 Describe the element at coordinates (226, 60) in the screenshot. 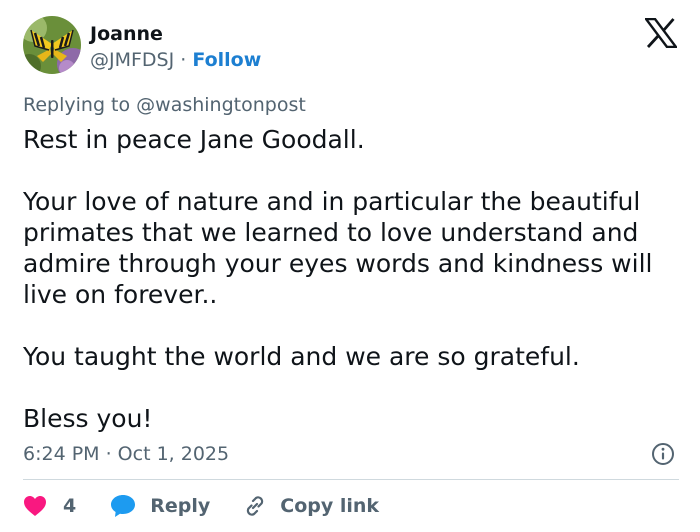

I see `follow-button: Follow` at that location.